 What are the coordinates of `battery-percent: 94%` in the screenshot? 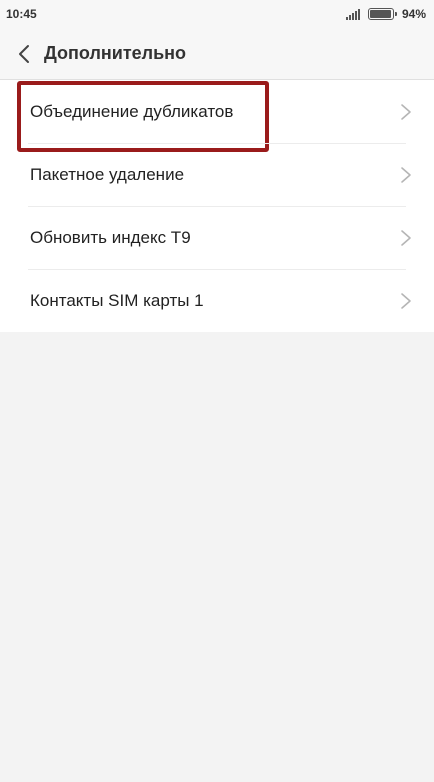 It's located at (413, 14).